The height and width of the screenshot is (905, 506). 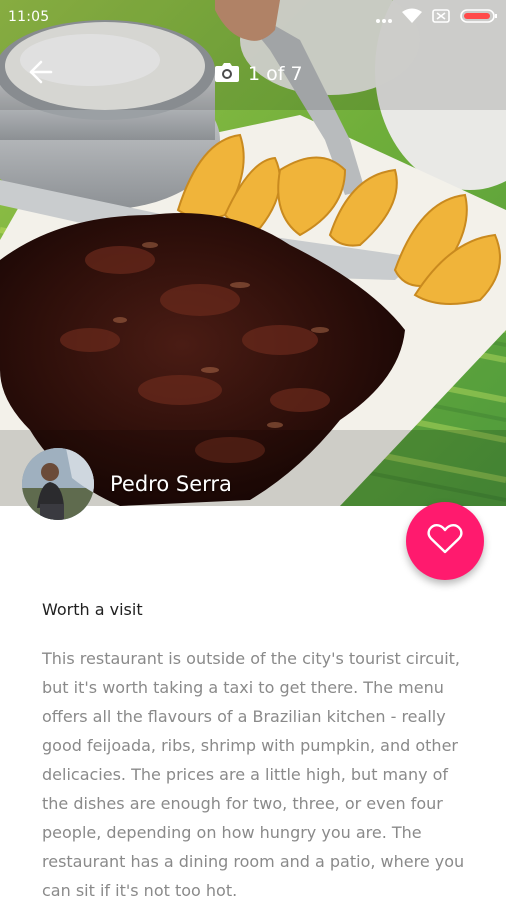 I want to click on back-arrow-icon, so click(x=40, y=74).